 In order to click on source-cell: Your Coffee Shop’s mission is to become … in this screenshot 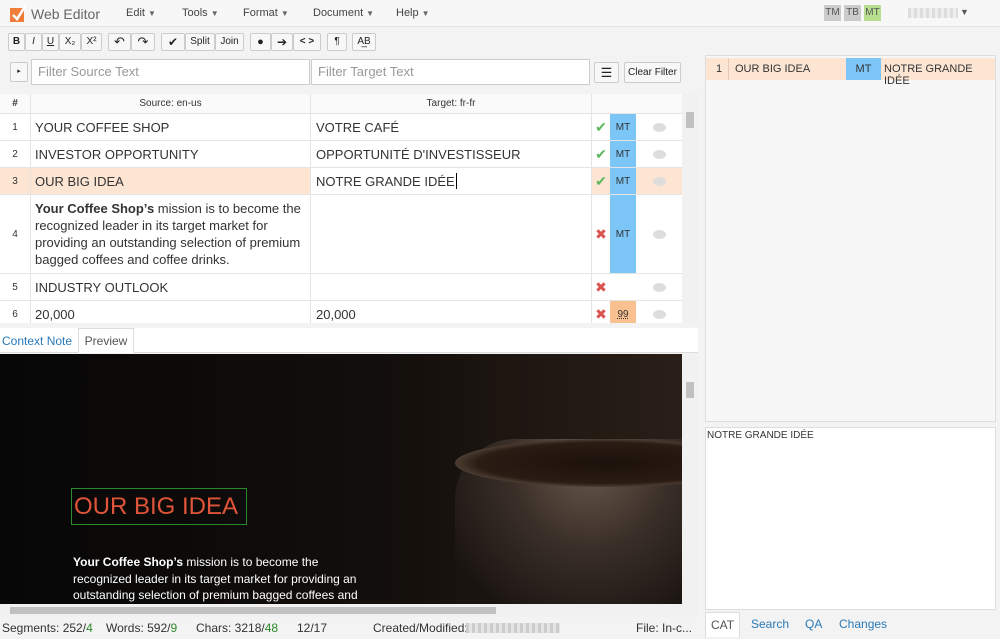, I will do `click(171, 234)`.